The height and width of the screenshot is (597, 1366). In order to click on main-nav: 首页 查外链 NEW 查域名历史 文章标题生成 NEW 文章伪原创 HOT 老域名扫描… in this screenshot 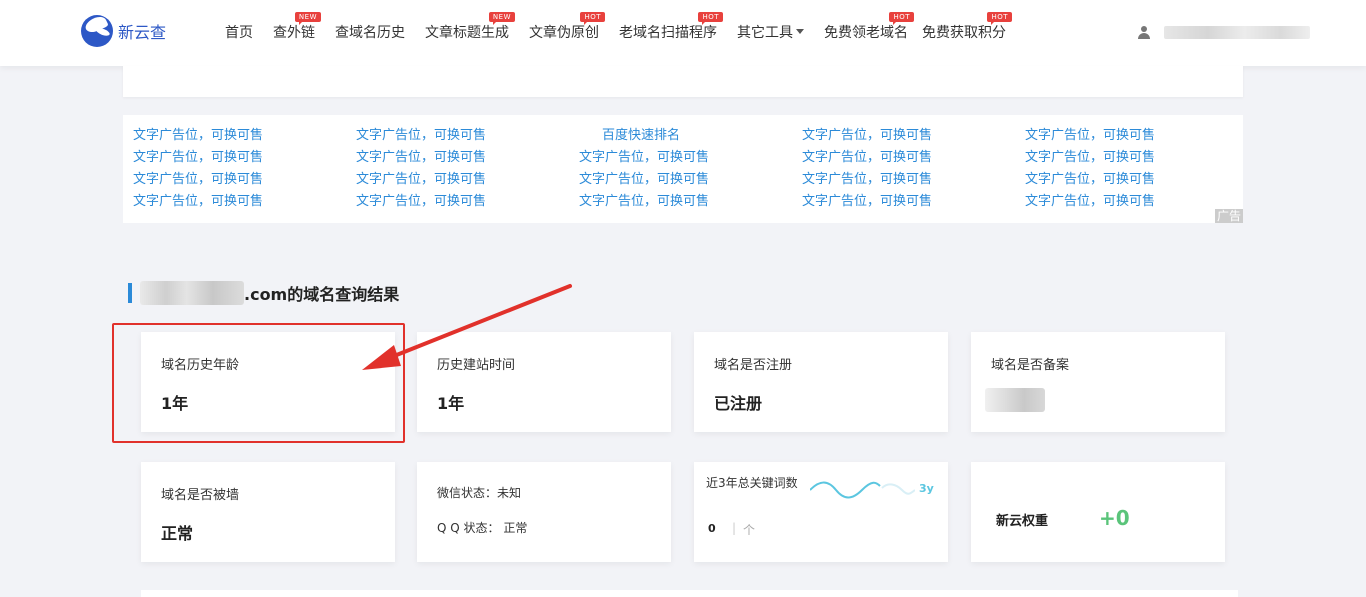, I will do `click(625, 27)`.